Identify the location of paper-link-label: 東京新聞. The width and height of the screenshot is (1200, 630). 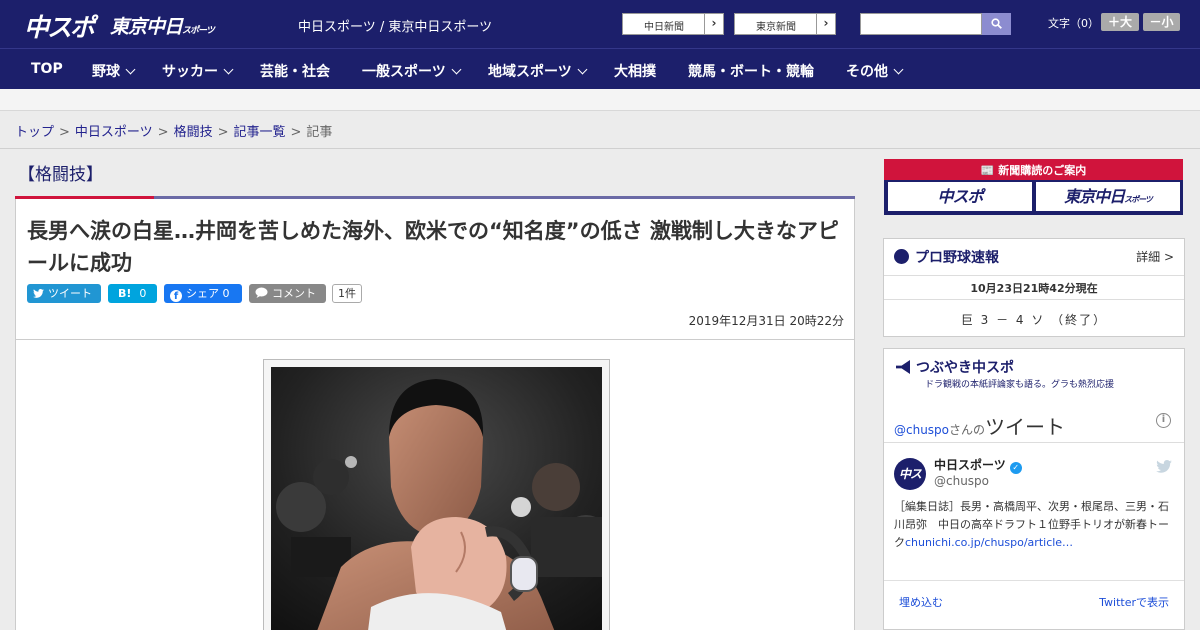
(776, 27).